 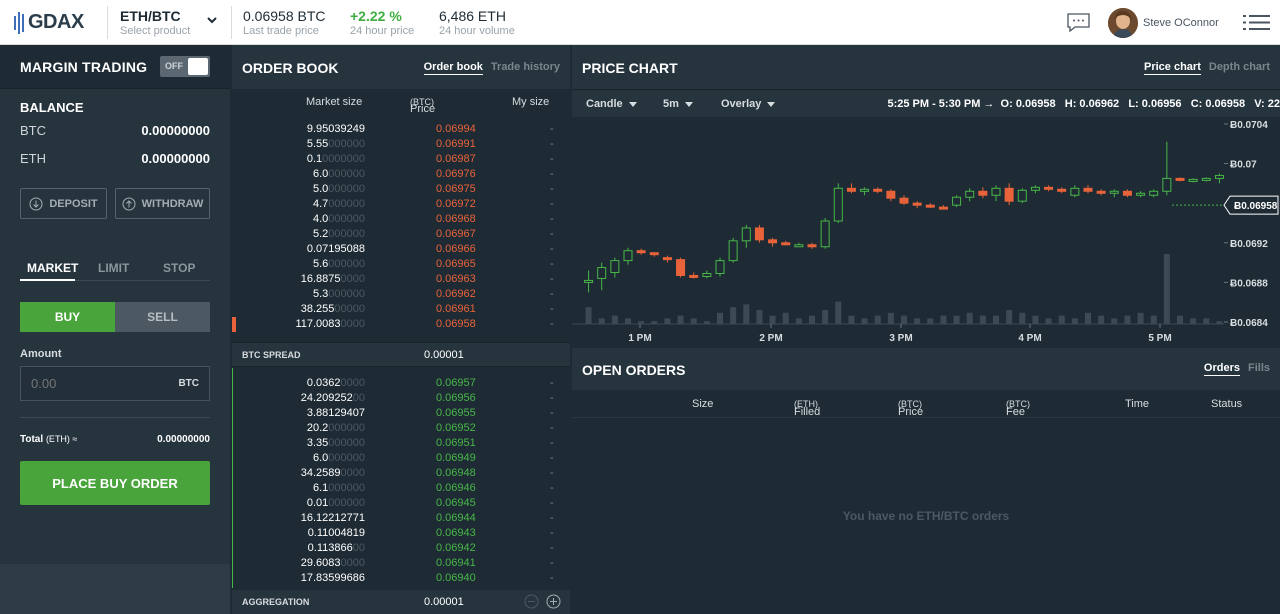 I want to click on last-trade-price: 0.06958 BTC Last trade price, so click(x=284, y=23).